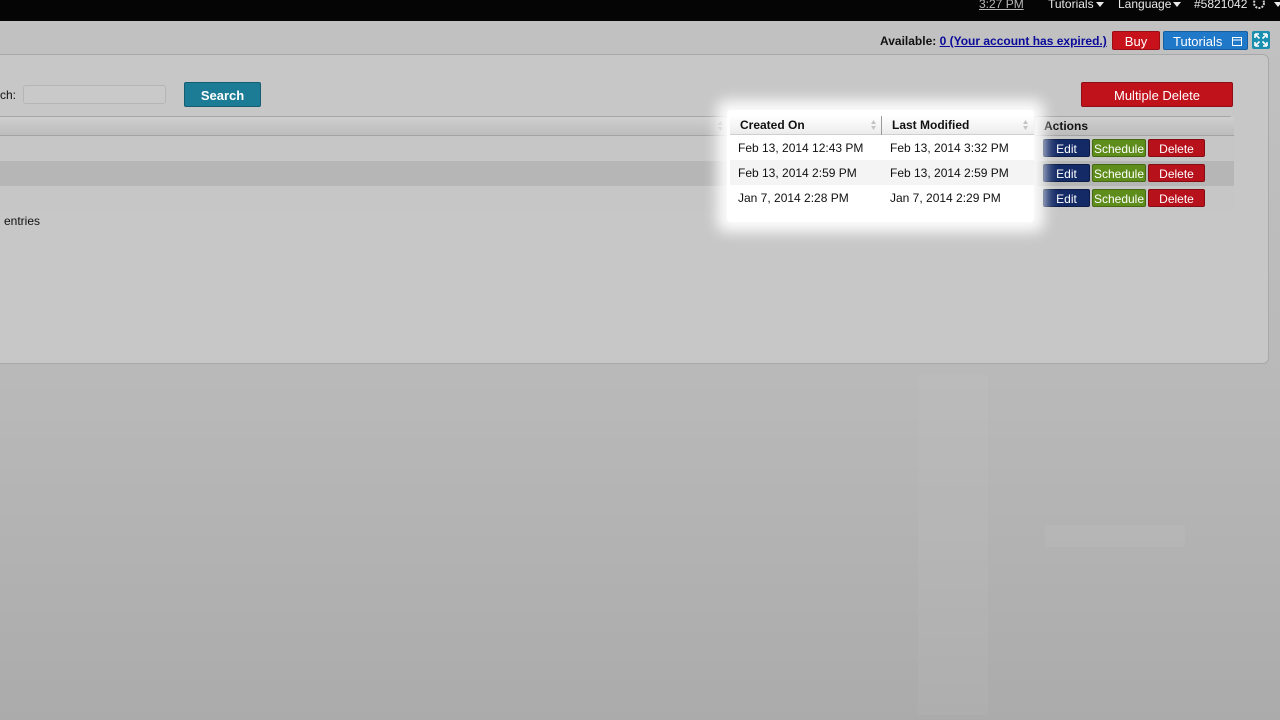 The width and height of the screenshot is (1280, 720). What do you see at coordinates (1001, 5) in the screenshot?
I see `clock-link: 3:27 PM` at bounding box center [1001, 5].